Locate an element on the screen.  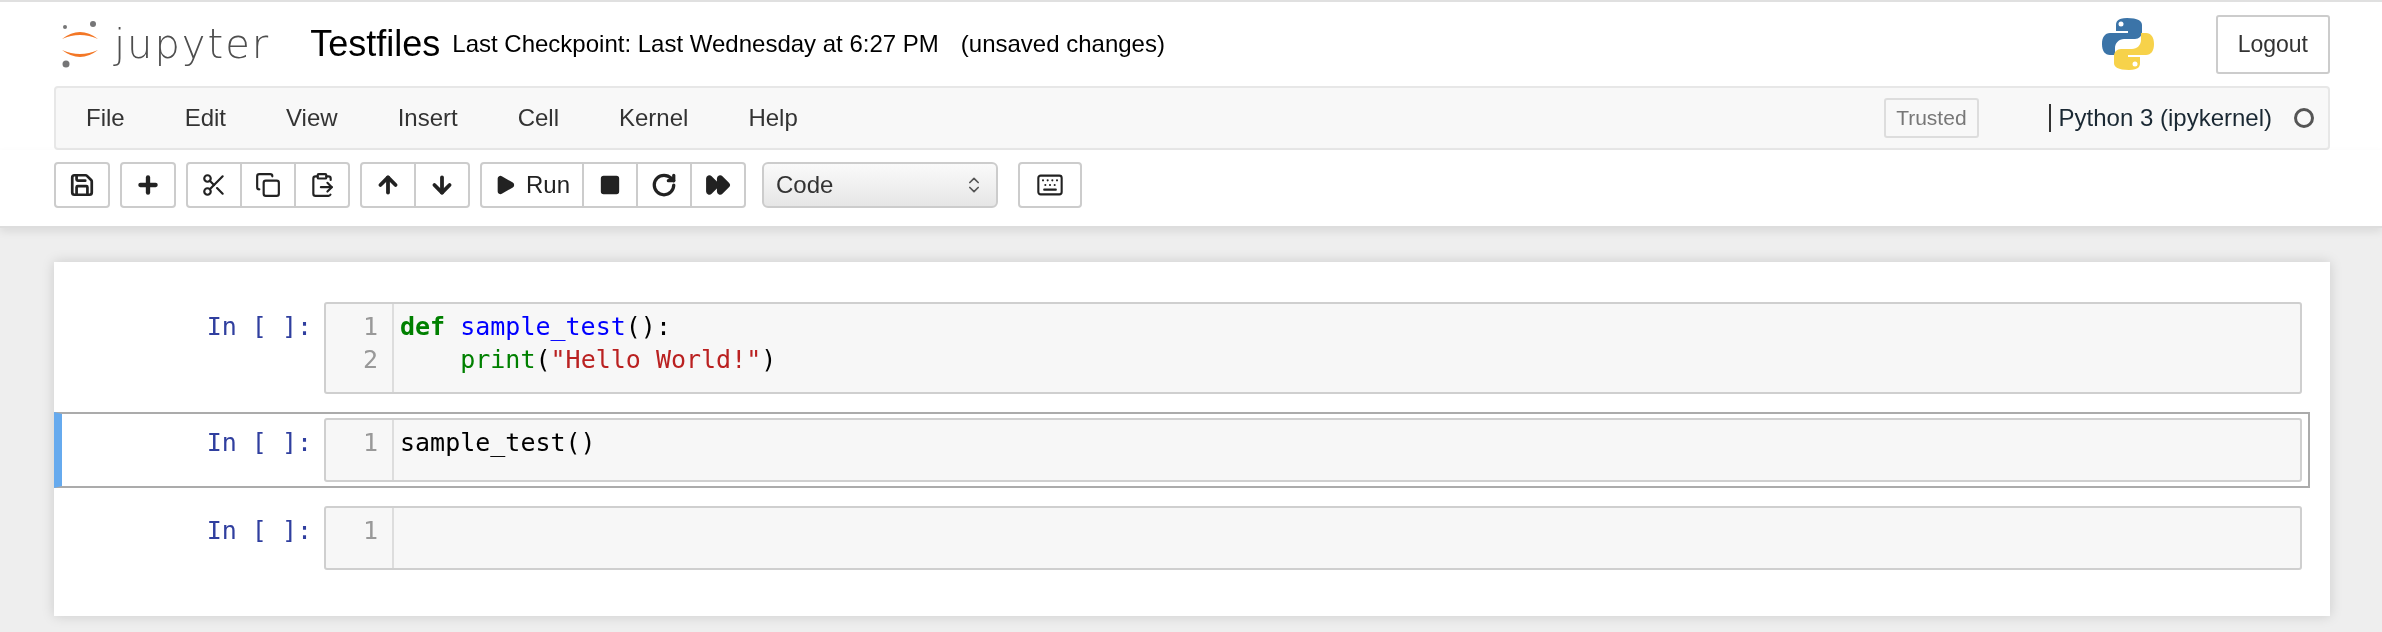
notebook-cell: In [ ]: 1 sample_test() is located at coordinates (1182, 450).